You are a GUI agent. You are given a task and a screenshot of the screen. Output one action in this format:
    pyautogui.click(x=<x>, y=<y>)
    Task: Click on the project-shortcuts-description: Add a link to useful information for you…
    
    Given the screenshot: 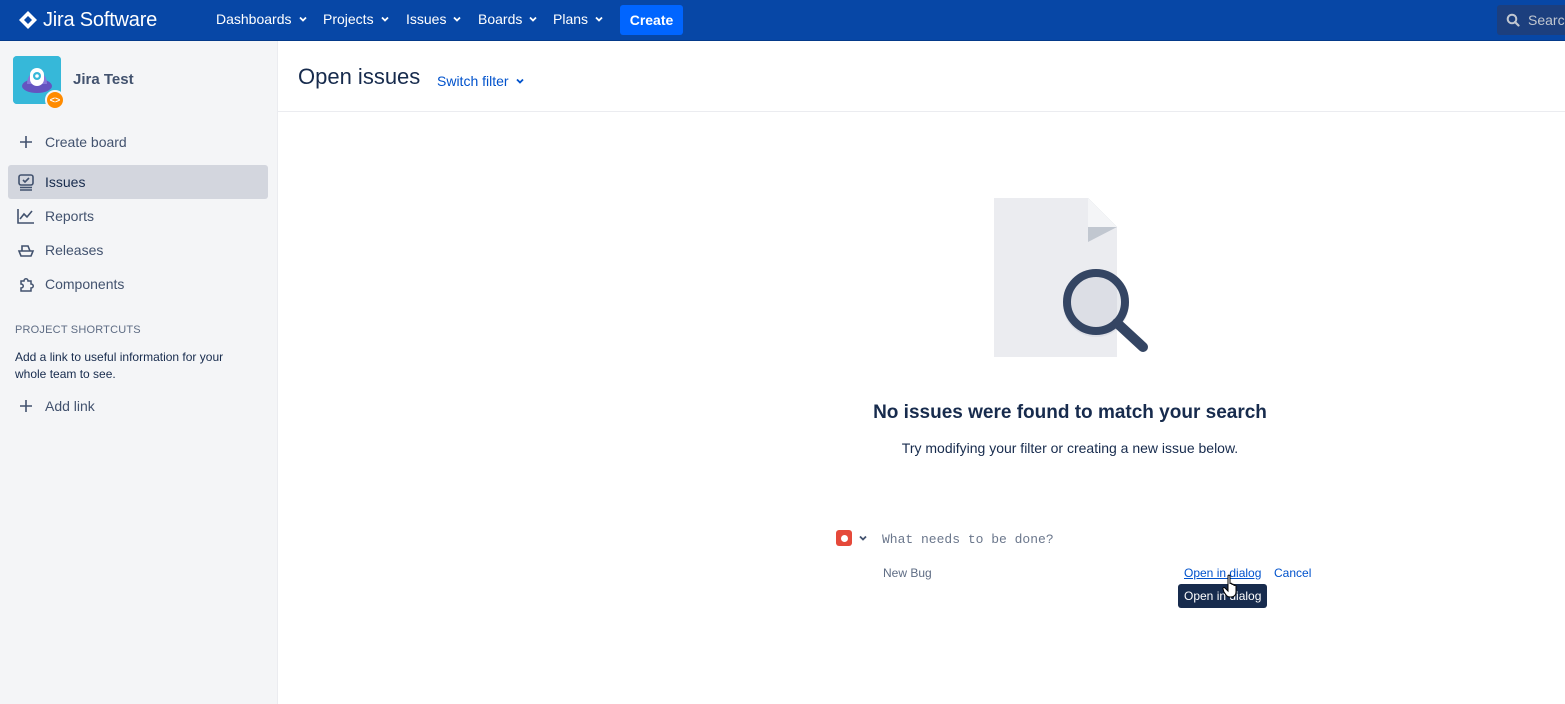 What is the action you would take?
    pyautogui.click(x=119, y=365)
    